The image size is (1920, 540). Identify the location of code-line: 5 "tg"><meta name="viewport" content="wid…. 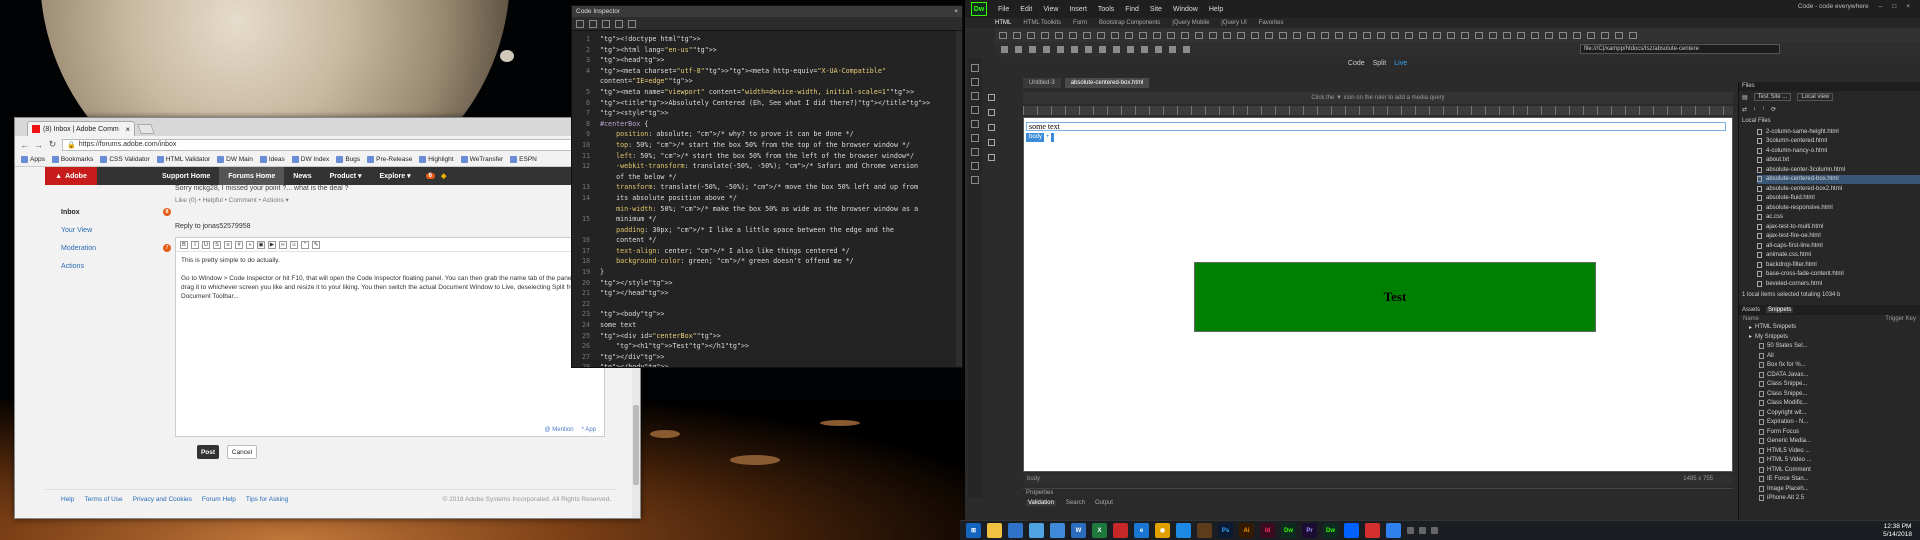
(767, 92).